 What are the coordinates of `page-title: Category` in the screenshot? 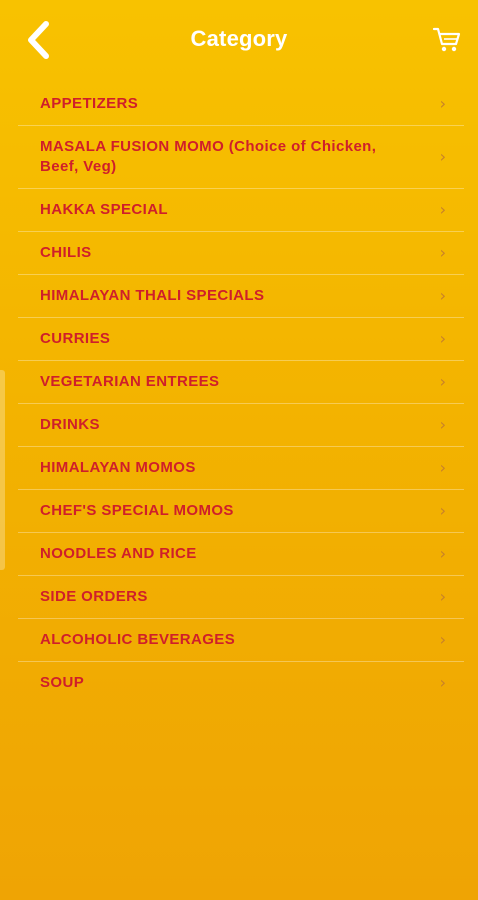 It's located at (239, 38).